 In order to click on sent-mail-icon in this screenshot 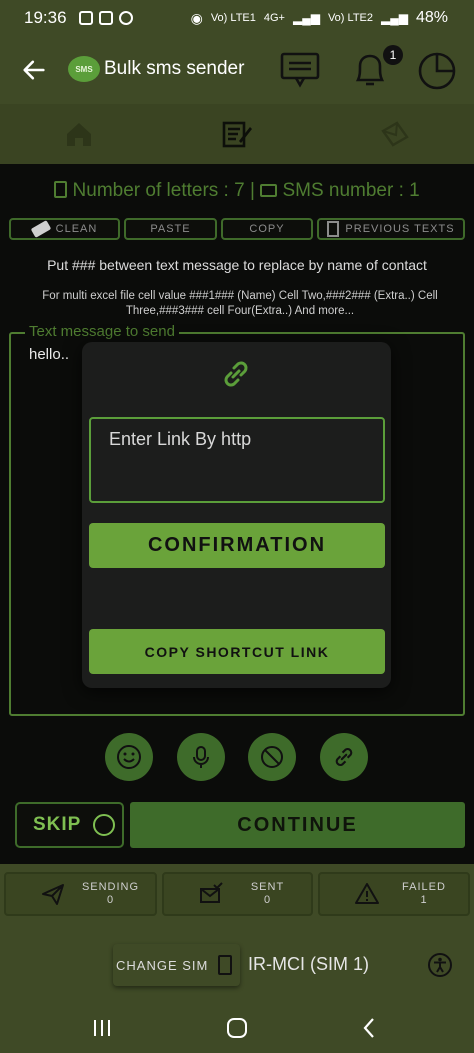, I will do `click(211, 892)`.